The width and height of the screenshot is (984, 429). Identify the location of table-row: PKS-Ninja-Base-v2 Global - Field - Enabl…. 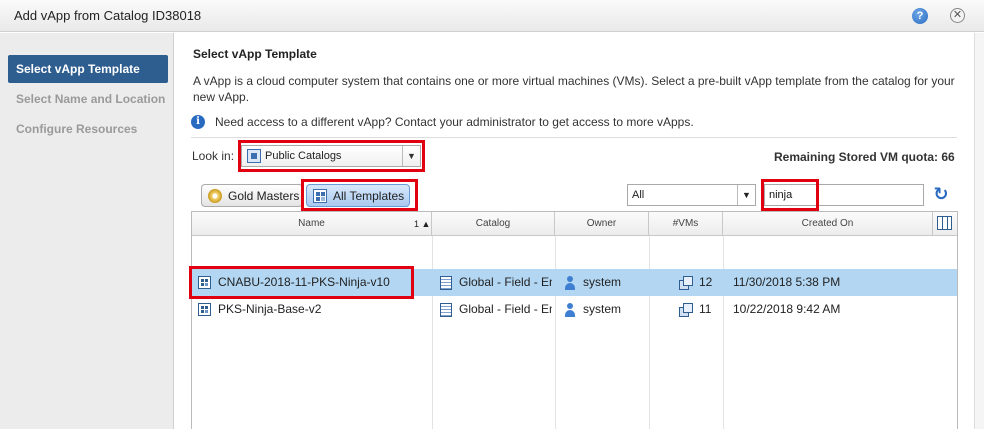
(574, 309).